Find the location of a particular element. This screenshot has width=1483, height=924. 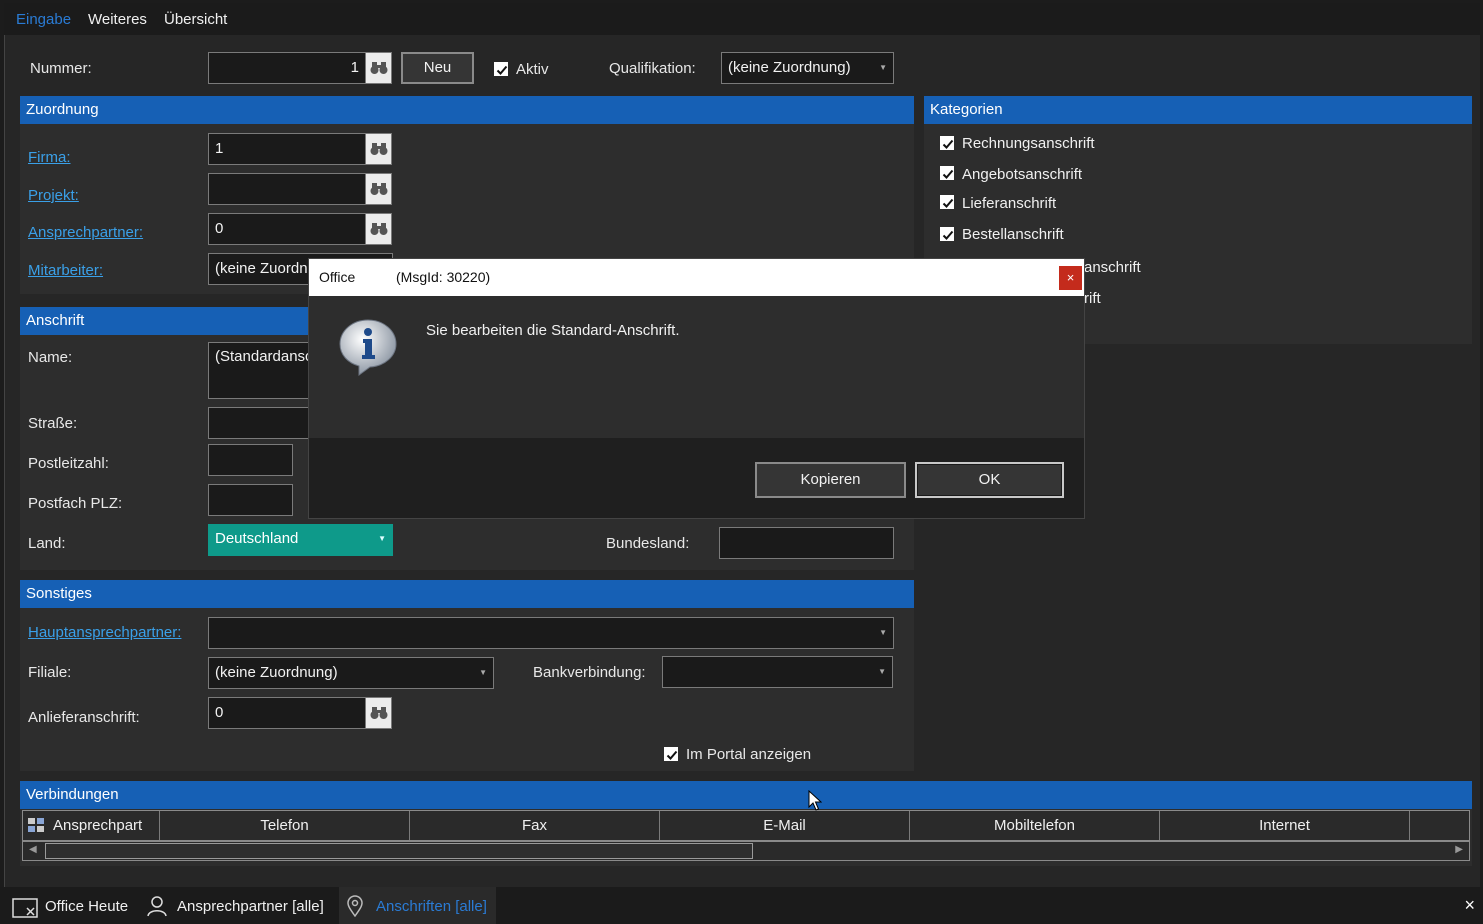

plz-input is located at coordinates (250, 460).